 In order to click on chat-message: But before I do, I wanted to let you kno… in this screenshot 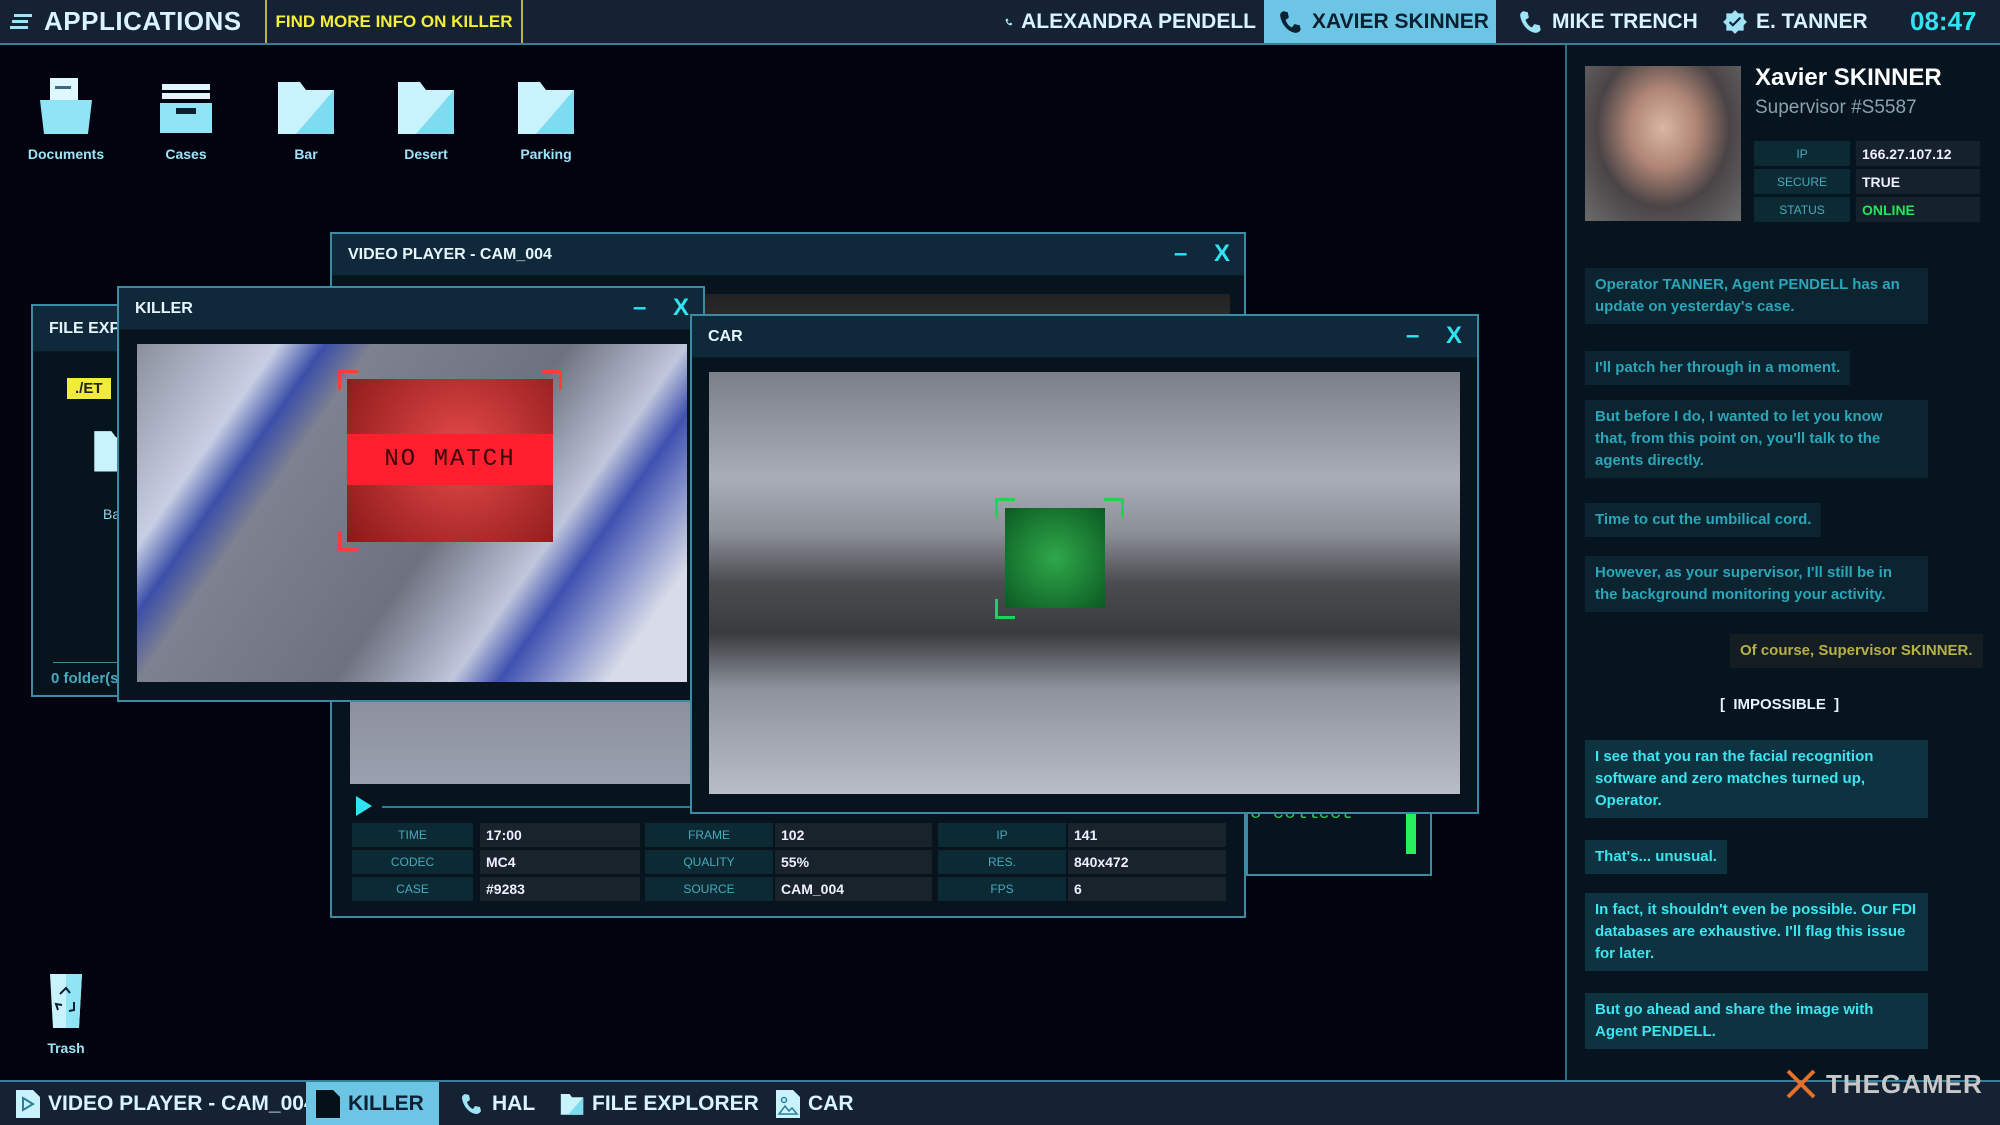, I will do `click(1756, 439)`.